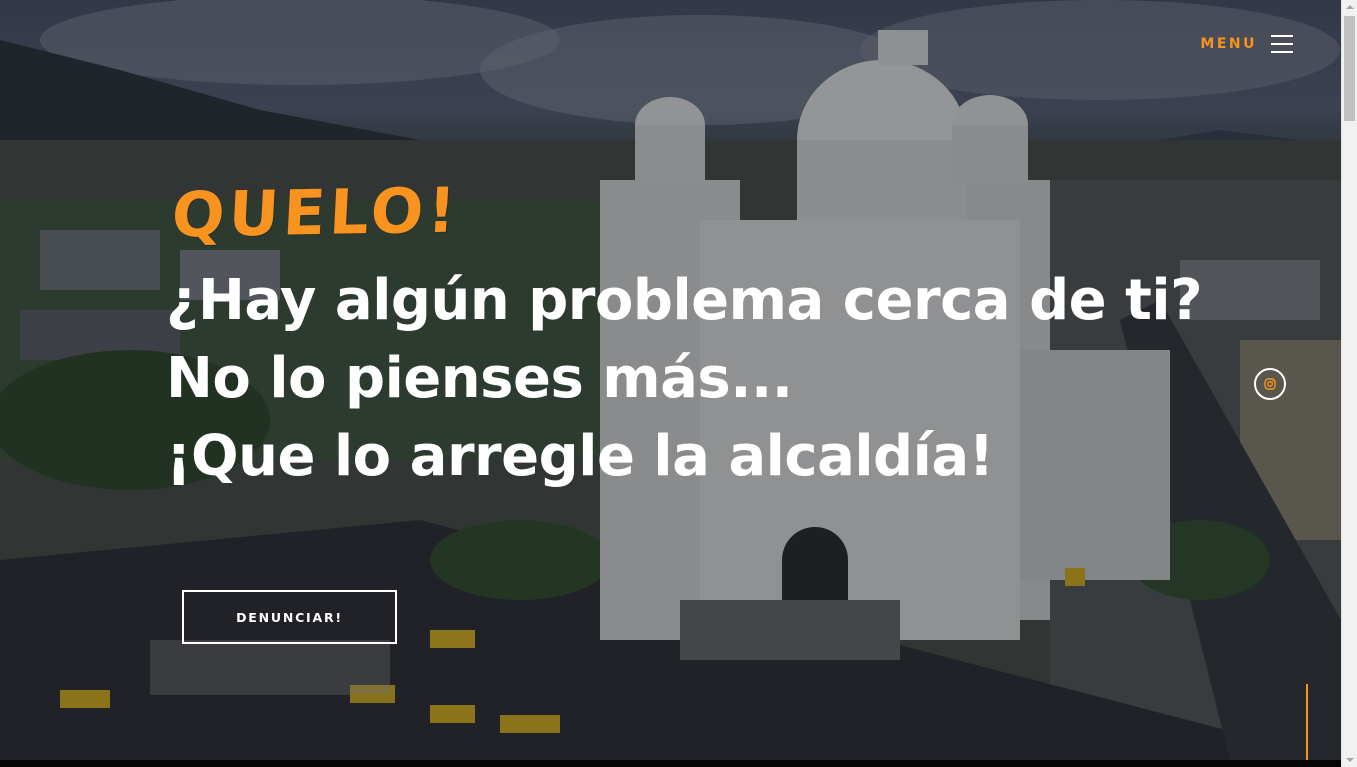  What do you see at coordinates (1282, 44) in the screenshot?
I see `hamburger-icon` at bounding box center [1282, 44].